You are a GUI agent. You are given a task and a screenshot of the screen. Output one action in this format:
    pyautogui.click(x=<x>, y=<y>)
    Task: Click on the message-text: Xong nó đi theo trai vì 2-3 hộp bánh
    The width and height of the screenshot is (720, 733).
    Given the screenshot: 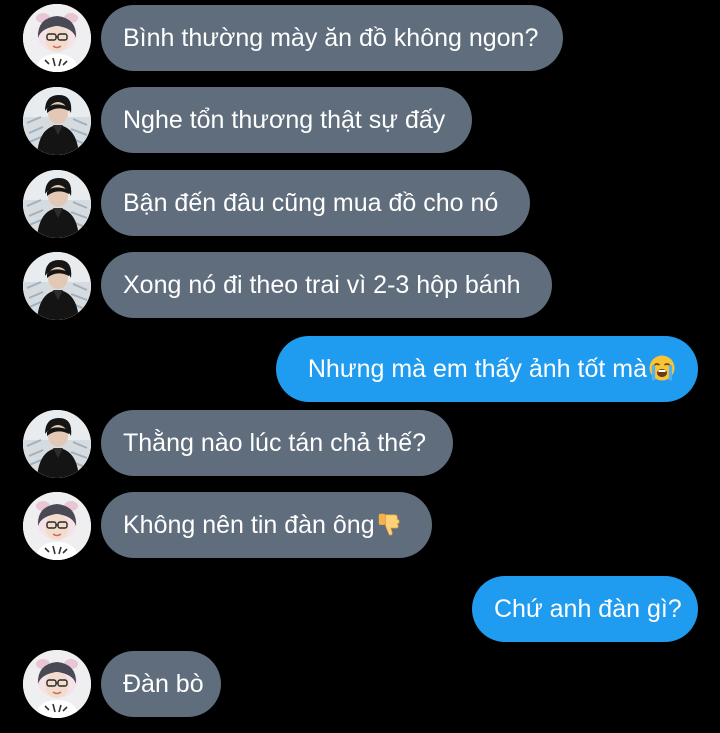 What is the action you would take?
    pyautogui.click(x=322, y=285)
    